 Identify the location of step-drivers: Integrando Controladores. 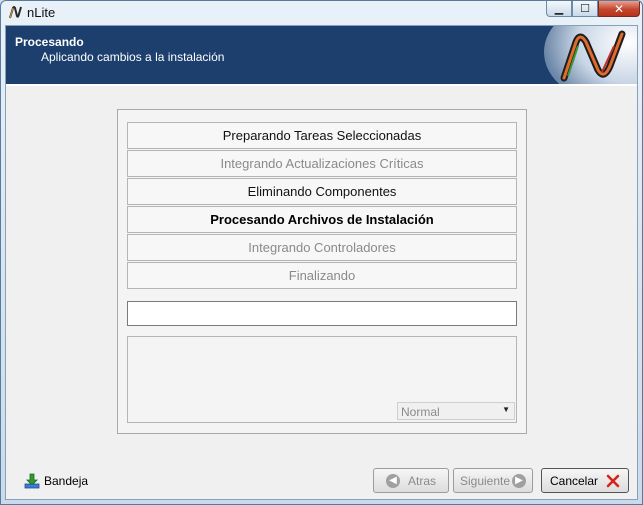
(322, 247).